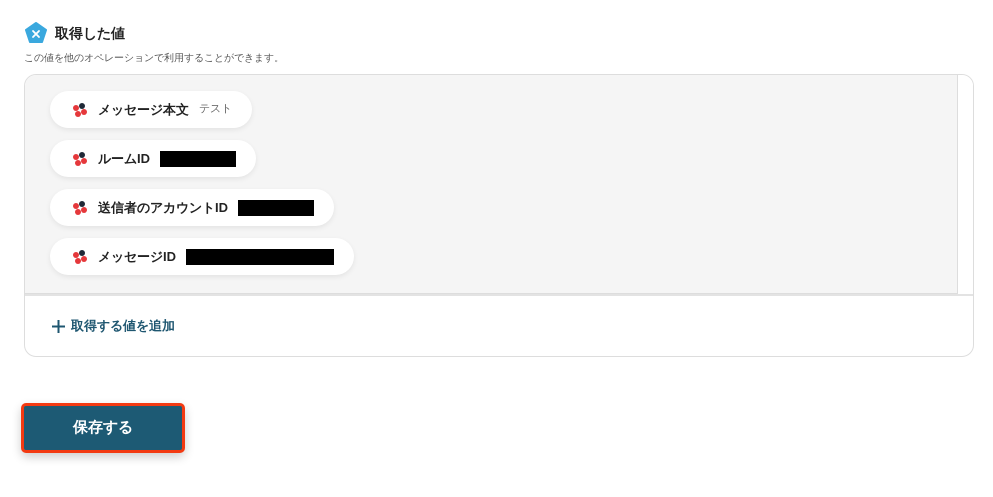 This screenshot has height=497, width=993. Describe the element at coordinates (103, 428) in the screenshot. I see `save-button: 保存する` at that location.